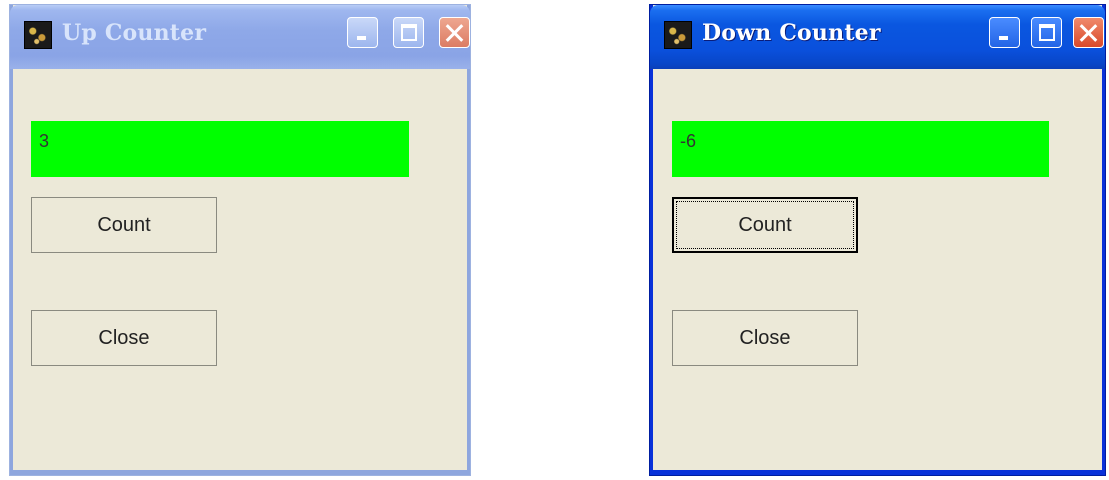 The width and height of the screenshot is (1109, 480). I want to click on title-bar: Down Counter, so click(877, 37).